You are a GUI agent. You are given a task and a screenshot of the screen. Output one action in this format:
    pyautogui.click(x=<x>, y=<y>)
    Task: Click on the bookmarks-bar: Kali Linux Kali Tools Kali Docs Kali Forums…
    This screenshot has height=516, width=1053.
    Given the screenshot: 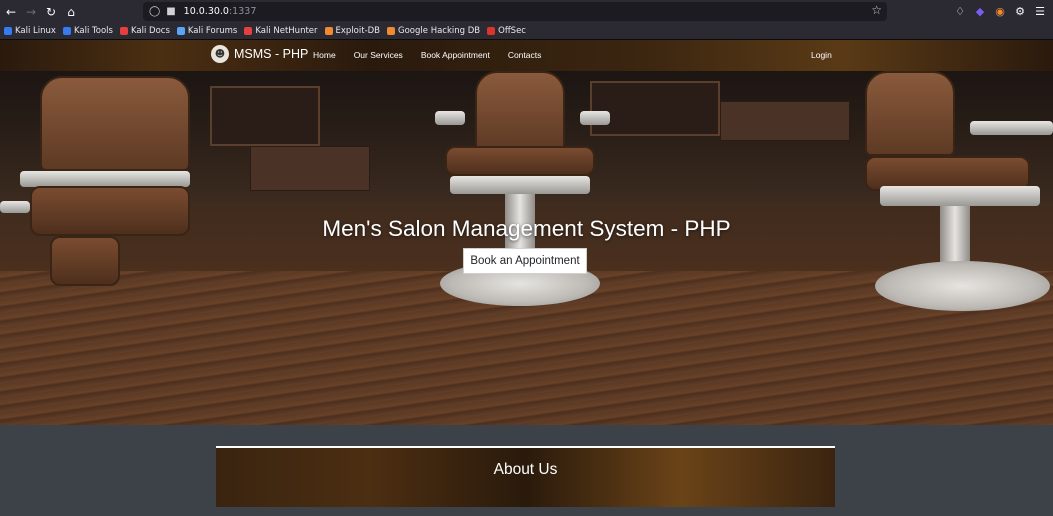 What is the action you would take?
    pyautogui.click(x=526, y=31)
    